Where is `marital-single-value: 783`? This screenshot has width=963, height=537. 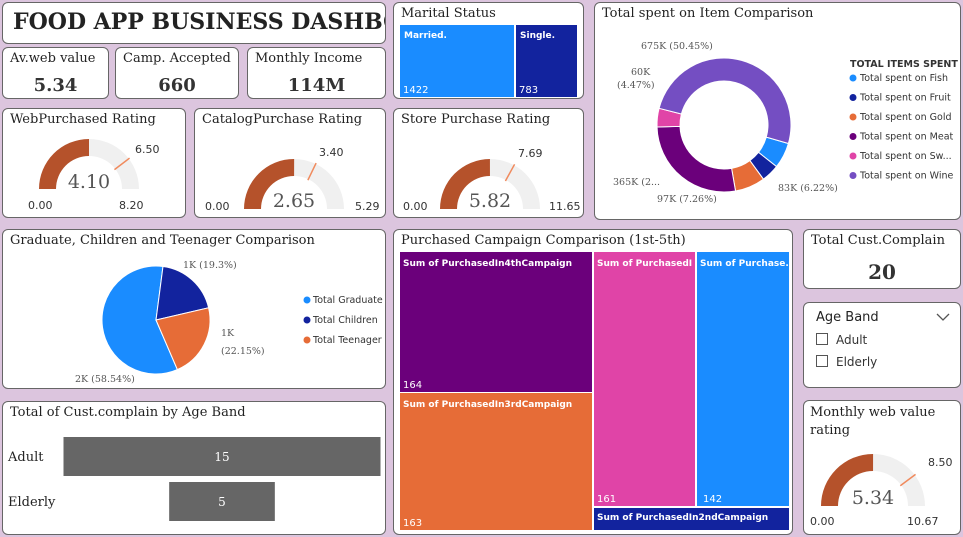 marital-single-value: 783 is located at coordinates (529, 90).